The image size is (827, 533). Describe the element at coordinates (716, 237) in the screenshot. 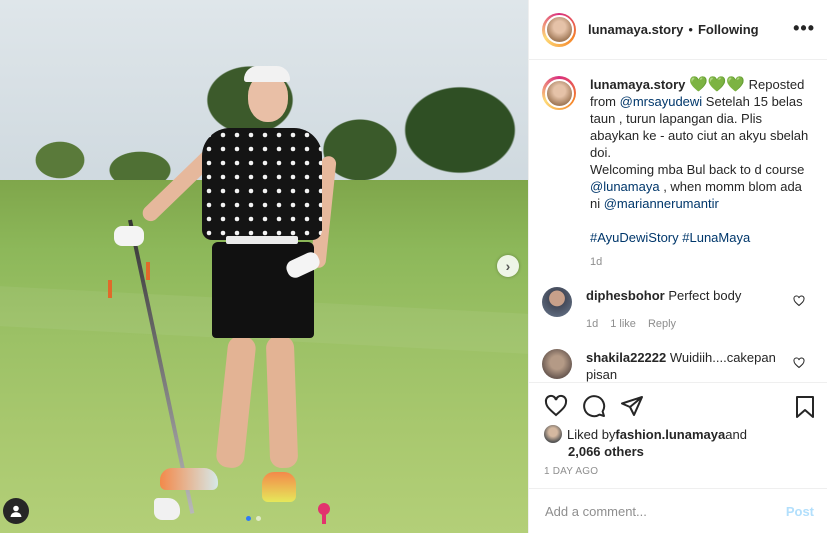

I see `hashtag-link: #LunaMaya` at that location.